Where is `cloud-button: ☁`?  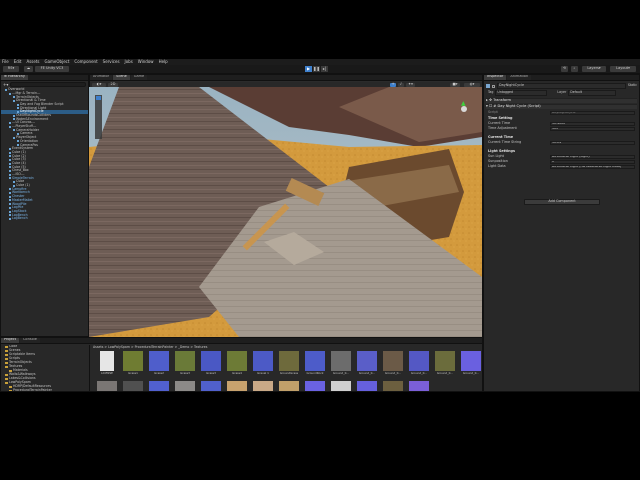 cloud-button: ☁ is located at coordinates (28, 69).